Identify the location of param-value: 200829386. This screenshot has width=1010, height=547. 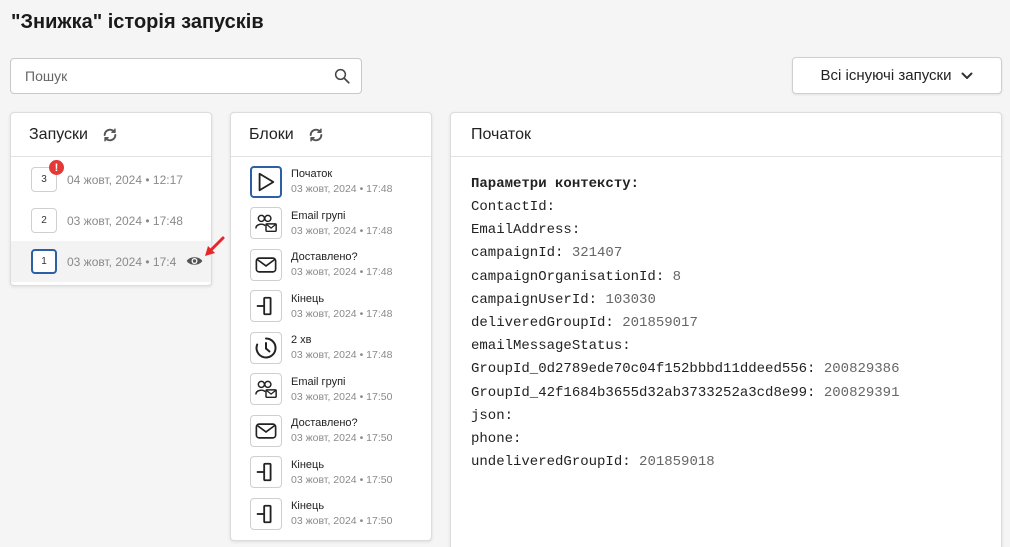
(861, 369).